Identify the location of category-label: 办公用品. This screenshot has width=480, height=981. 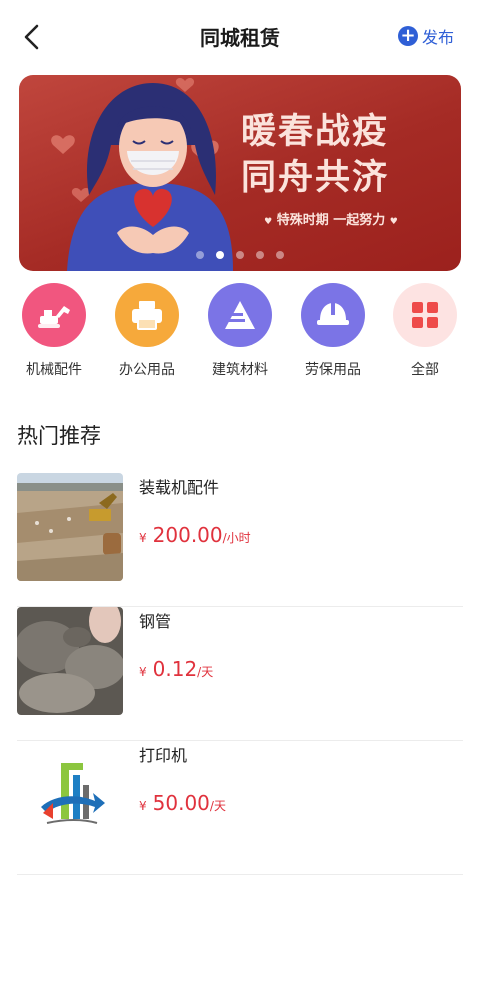
(147, 370).